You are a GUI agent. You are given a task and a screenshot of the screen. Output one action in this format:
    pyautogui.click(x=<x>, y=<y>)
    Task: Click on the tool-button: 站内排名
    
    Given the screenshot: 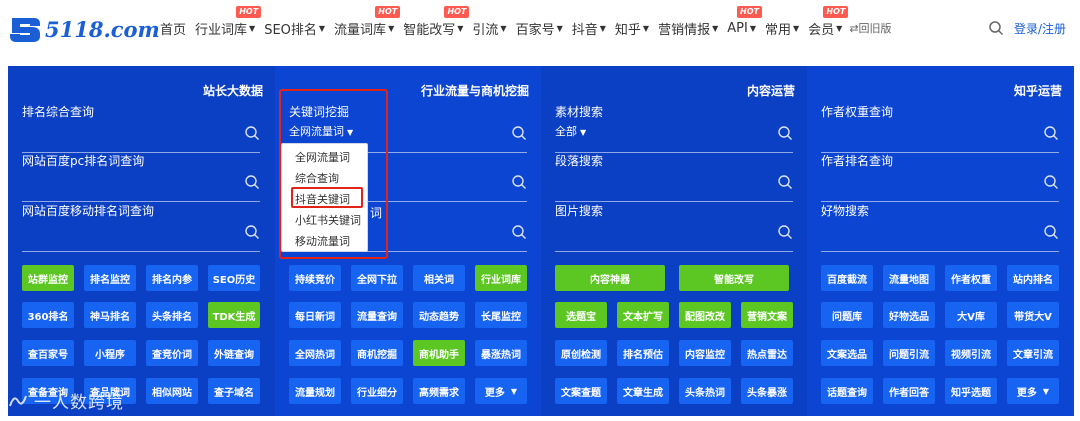 What is the action you would take?
    pyautogui.click(x=1033, y=278)
    